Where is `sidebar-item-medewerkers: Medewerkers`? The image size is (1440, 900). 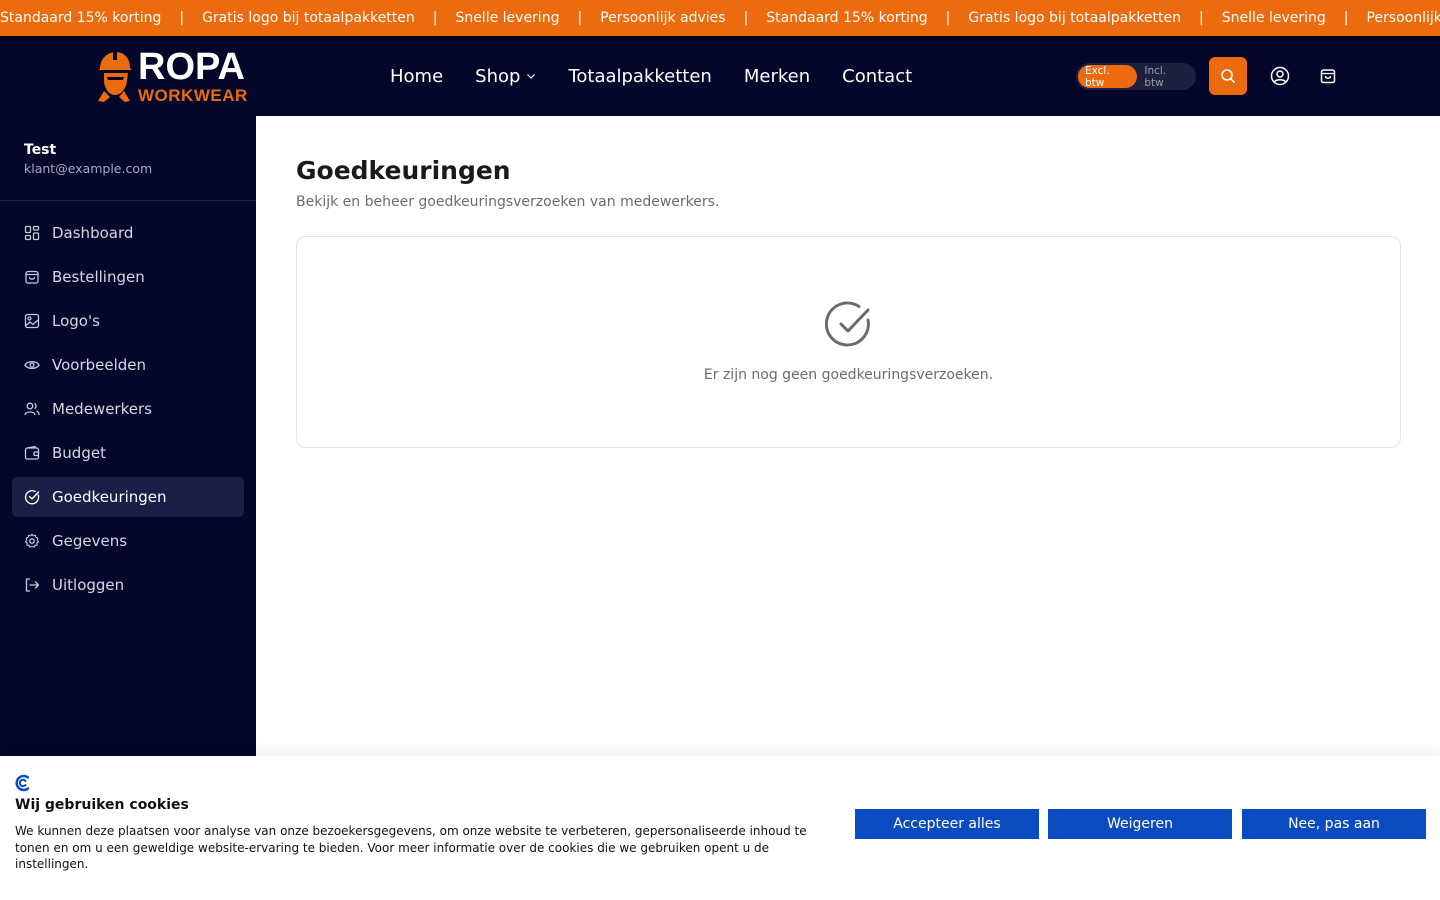 sidebar-item-medewerkers: Medewerkers is located at coordinates (128, 409).